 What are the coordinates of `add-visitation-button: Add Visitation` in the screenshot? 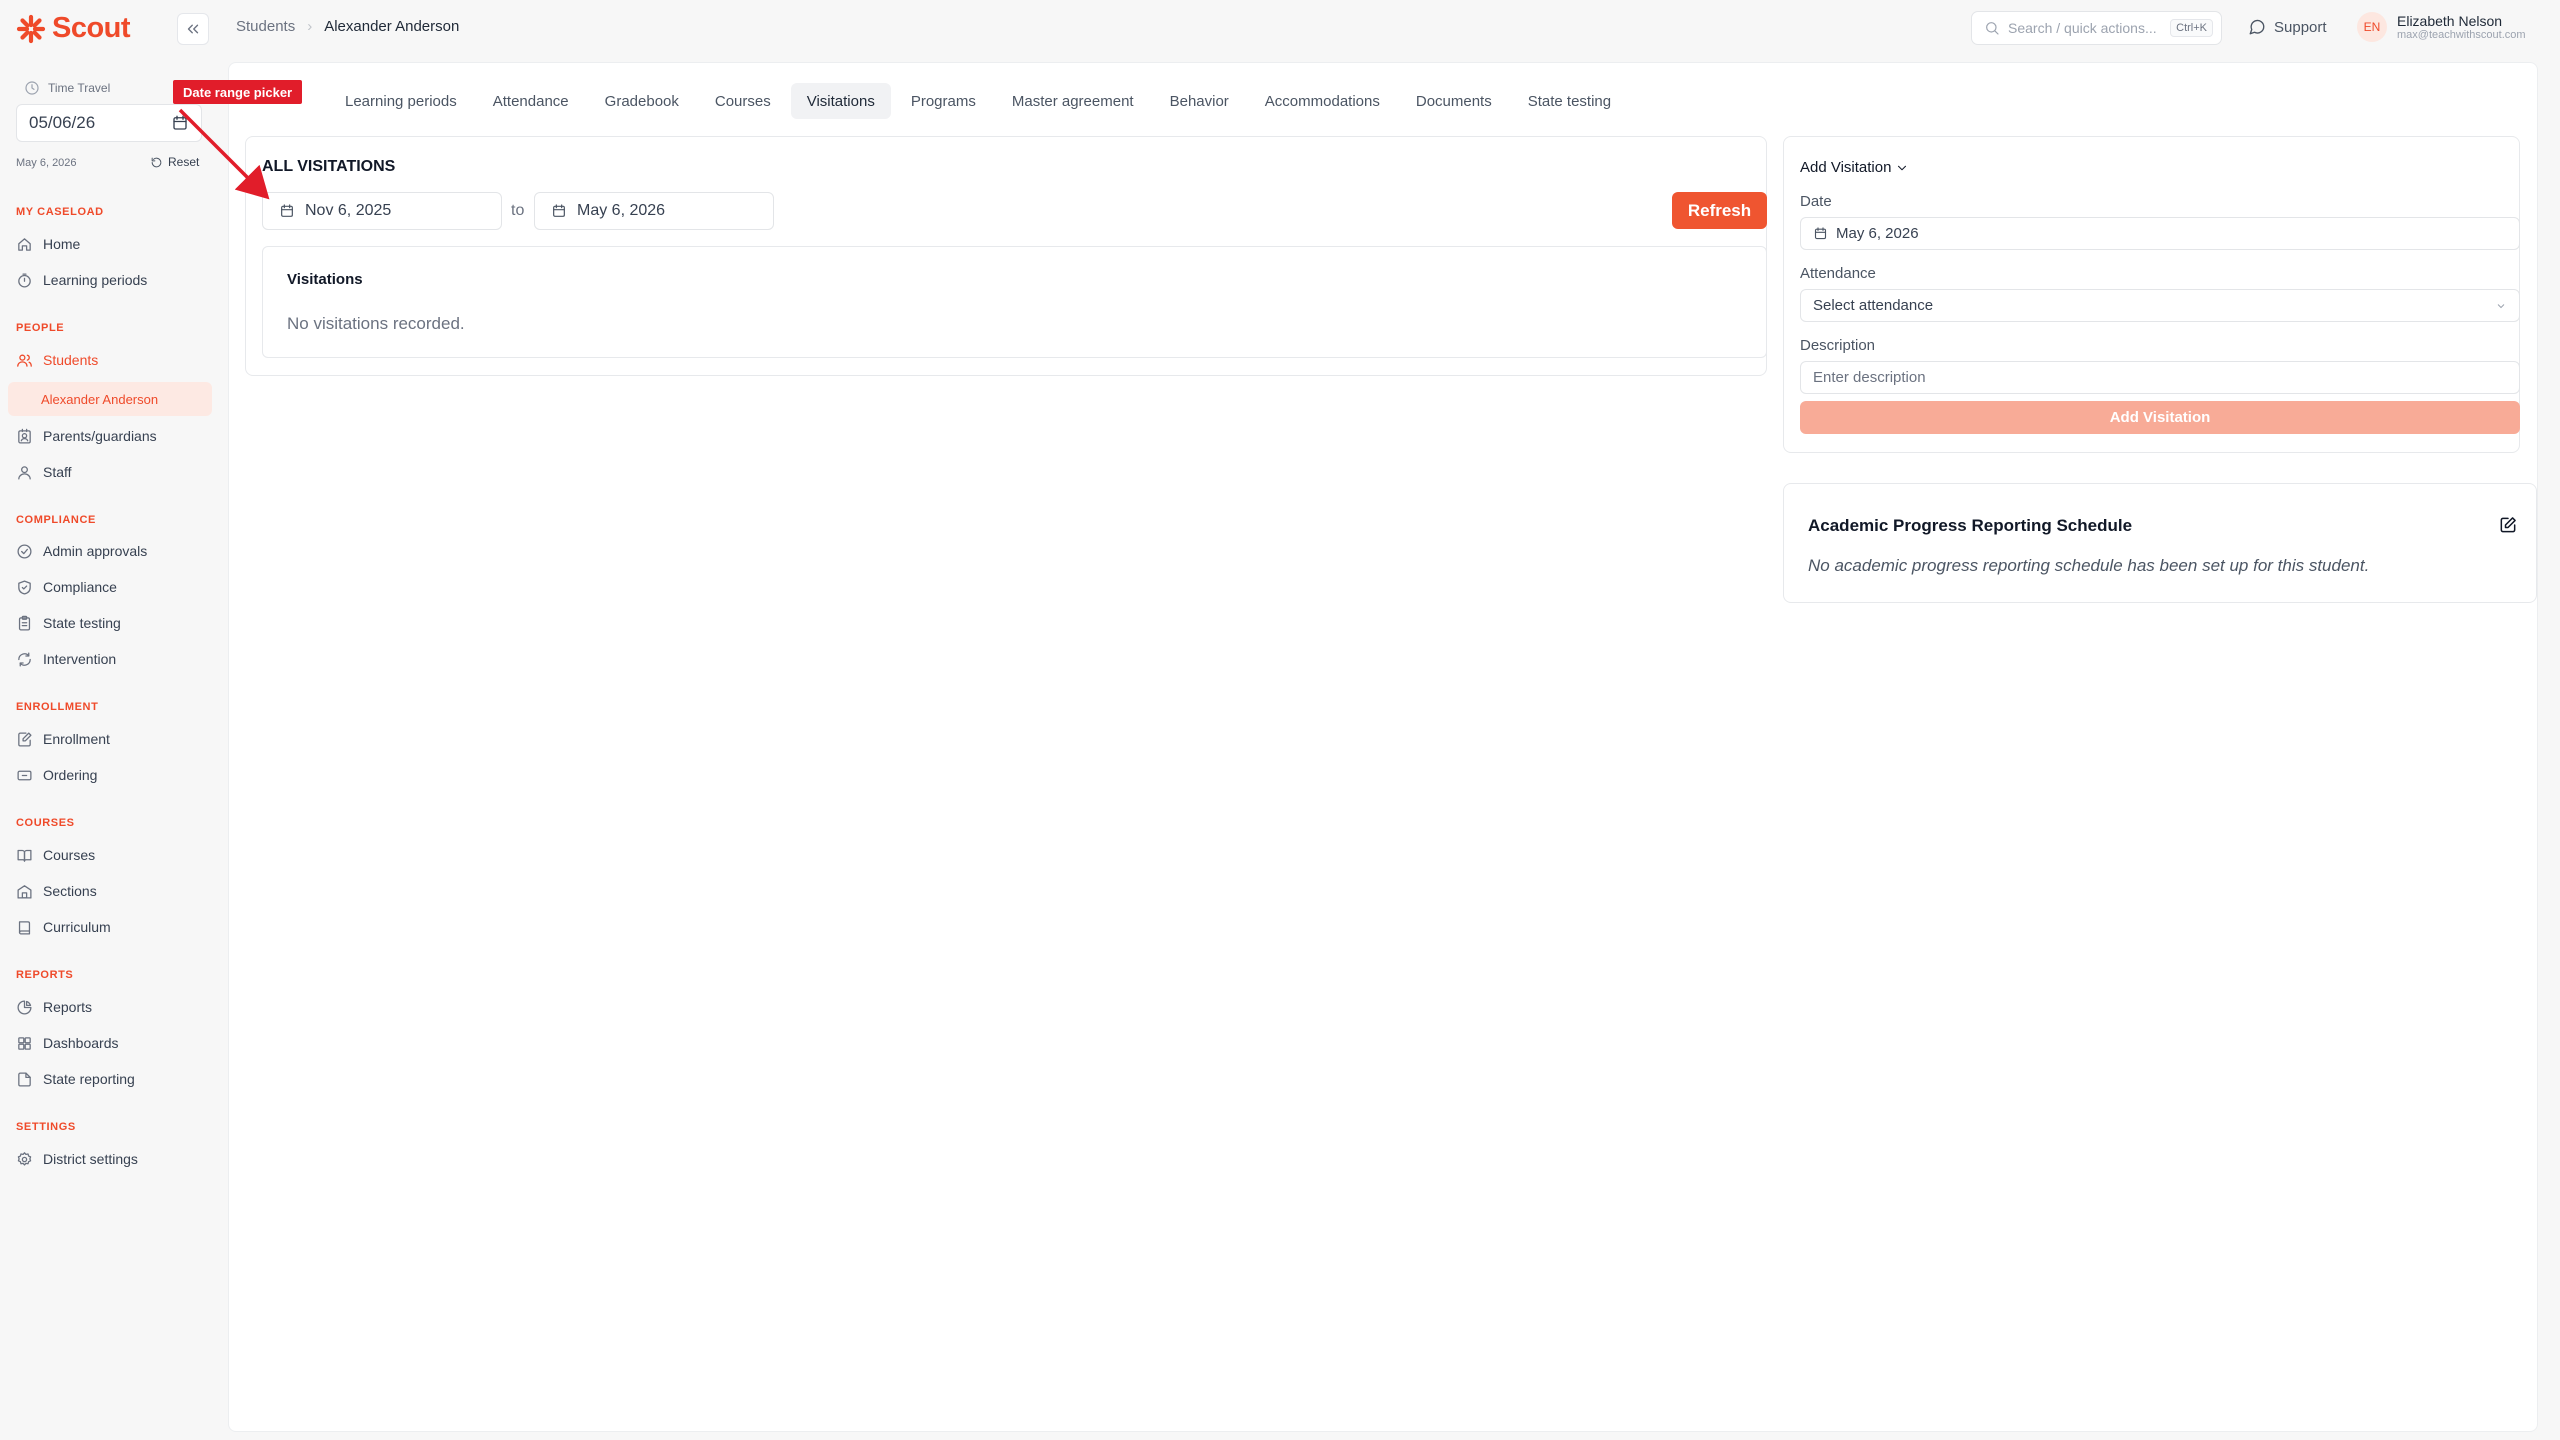 It's located at (2160, 417).